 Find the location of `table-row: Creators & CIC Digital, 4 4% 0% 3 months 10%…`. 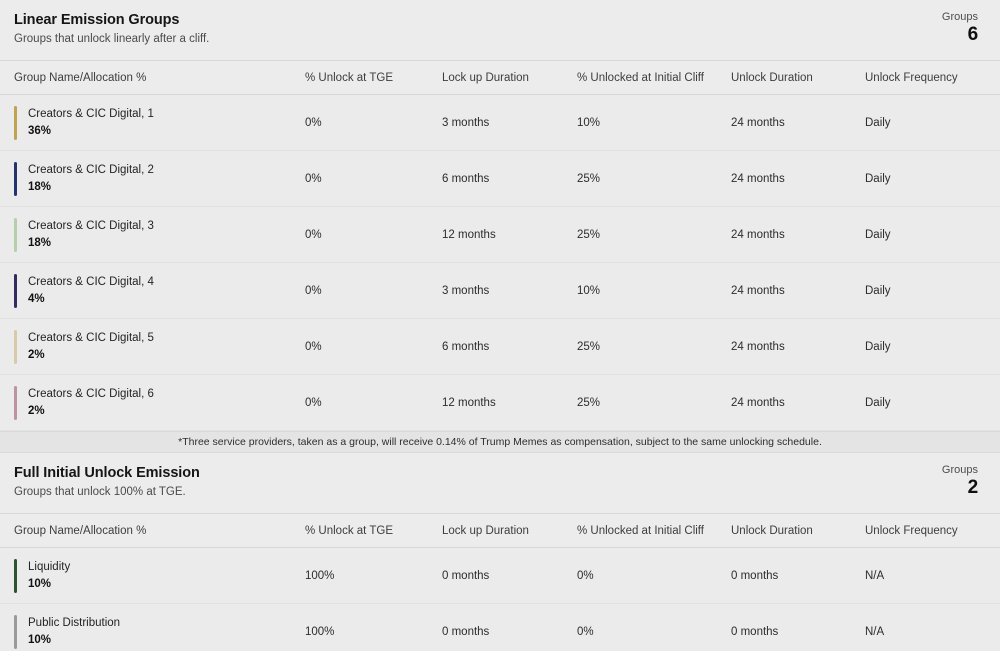

table-row: Creators & CIC Digital, 4 4% 0% 3 months 10%… is located at coordinates (500, 290).